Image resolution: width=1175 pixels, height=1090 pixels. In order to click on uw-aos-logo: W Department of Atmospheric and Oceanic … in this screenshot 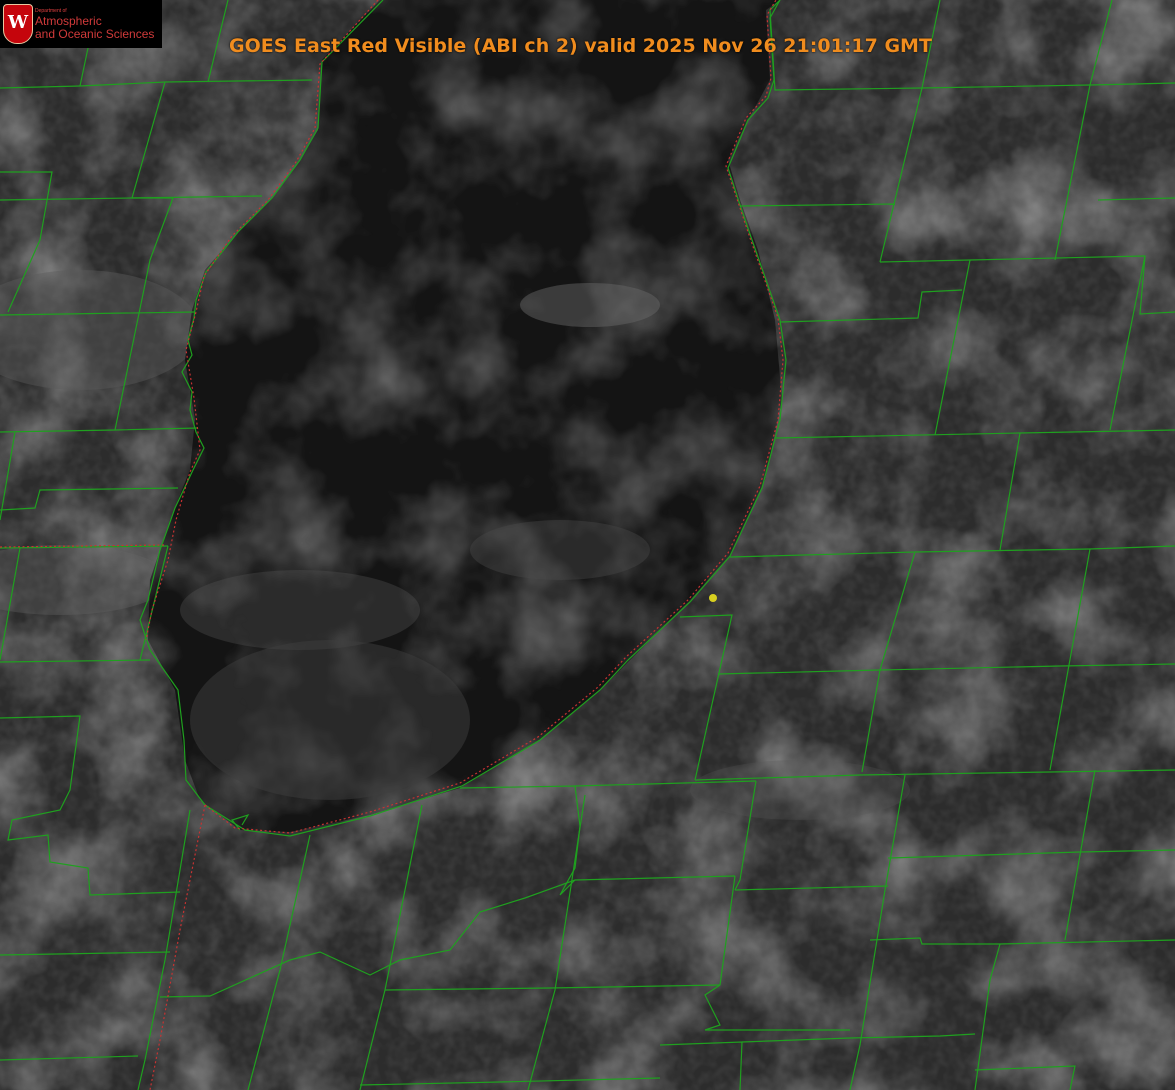, I will do `click(81, 24)`.